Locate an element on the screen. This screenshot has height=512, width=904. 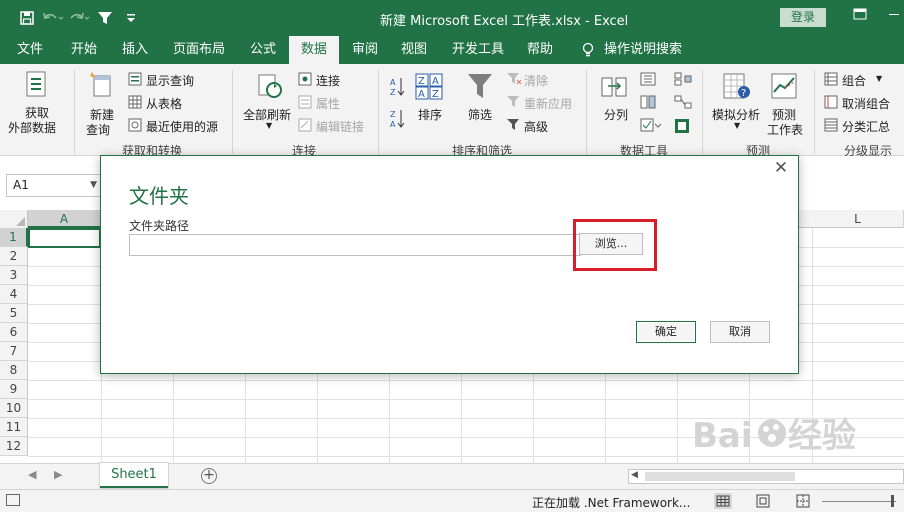
consolidate-icon is located at coordinates (683, 79).